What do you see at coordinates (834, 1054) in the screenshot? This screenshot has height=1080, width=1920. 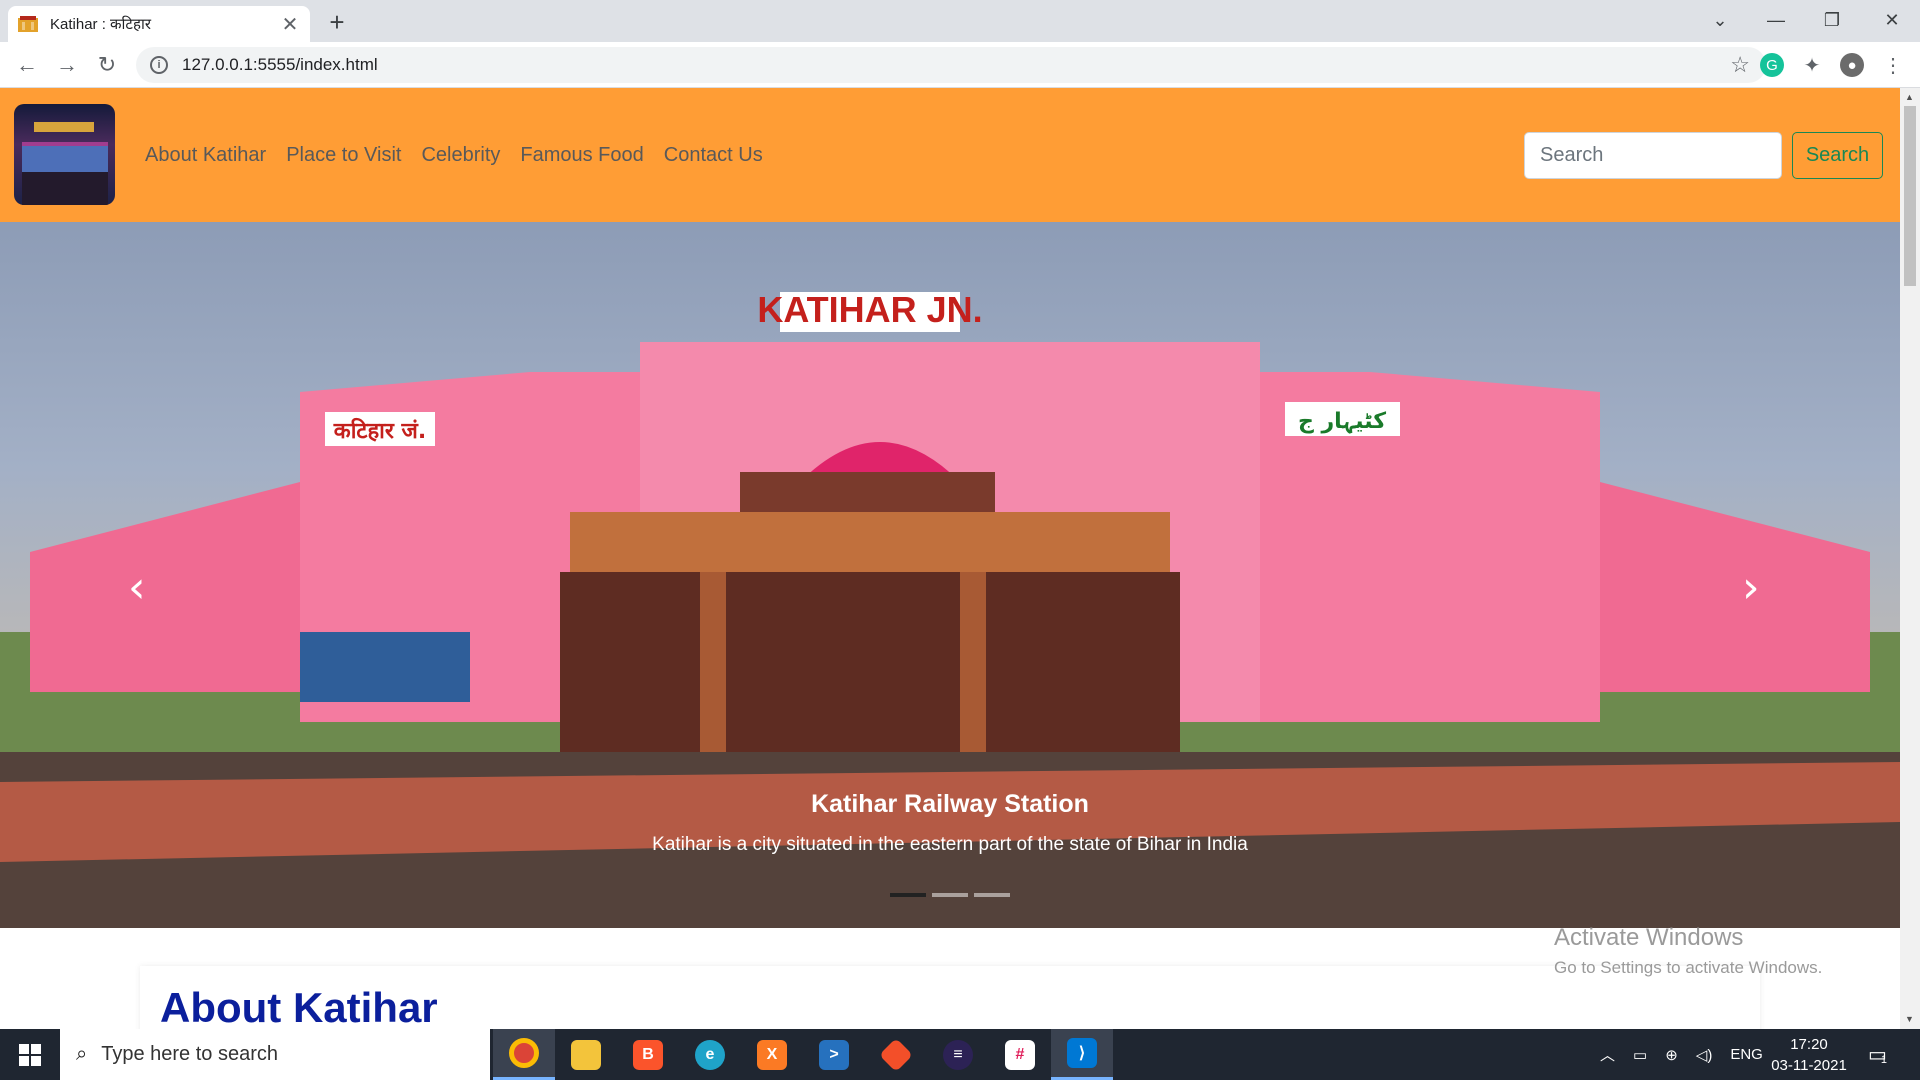 I see `powershell-icon: >` at bounding box center [834, 1054].